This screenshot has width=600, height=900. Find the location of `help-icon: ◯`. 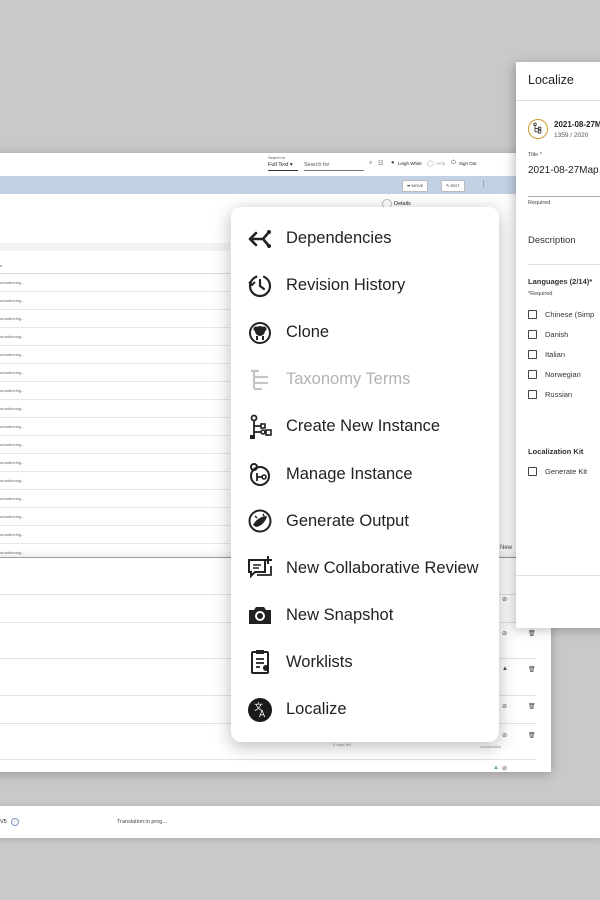

help-icon: ◯ is located at coordinates (430, 163).